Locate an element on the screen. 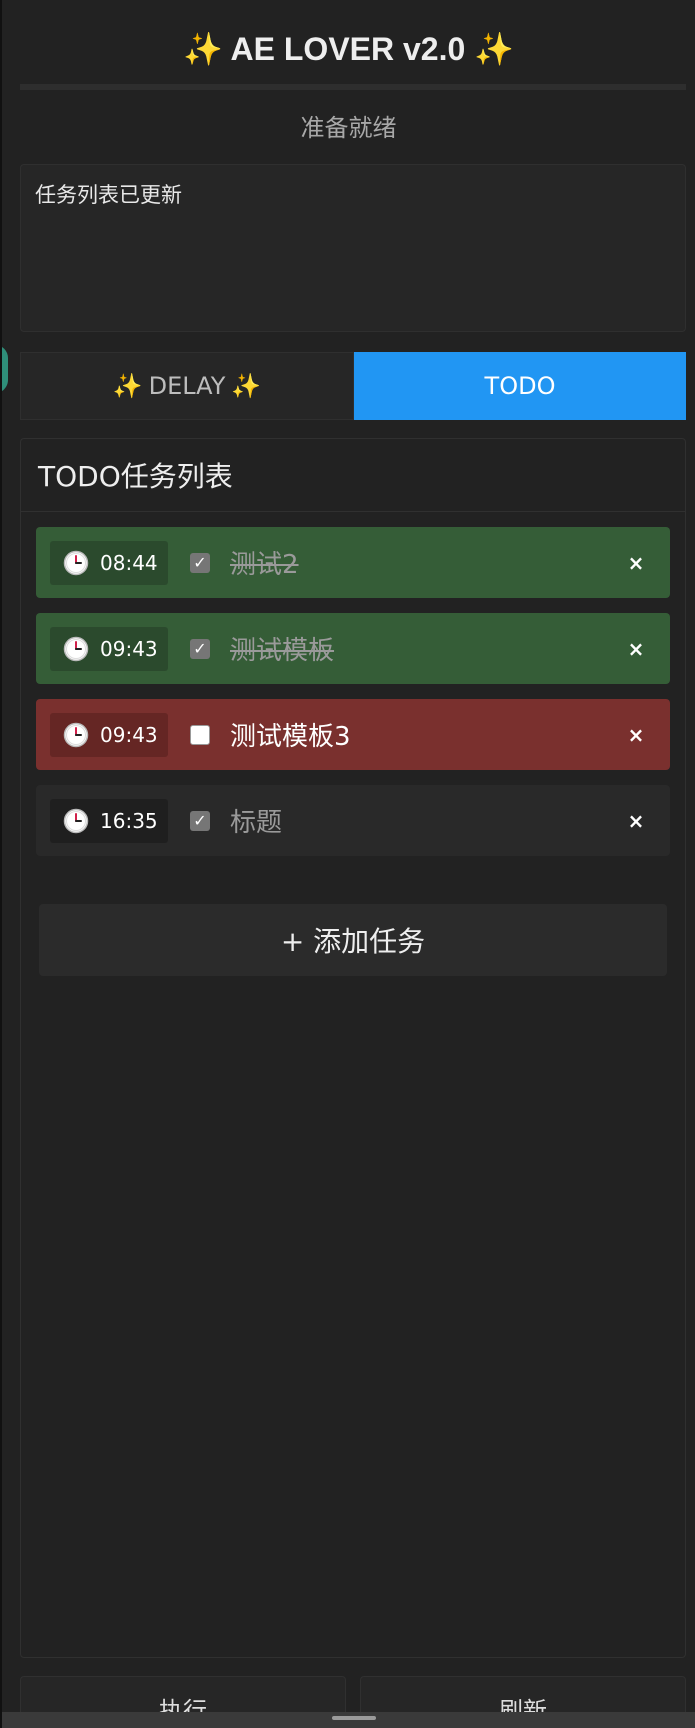 This screenshot has width=695, height=1728. task-title: 测试模板 is located at coordinates (282, 651).